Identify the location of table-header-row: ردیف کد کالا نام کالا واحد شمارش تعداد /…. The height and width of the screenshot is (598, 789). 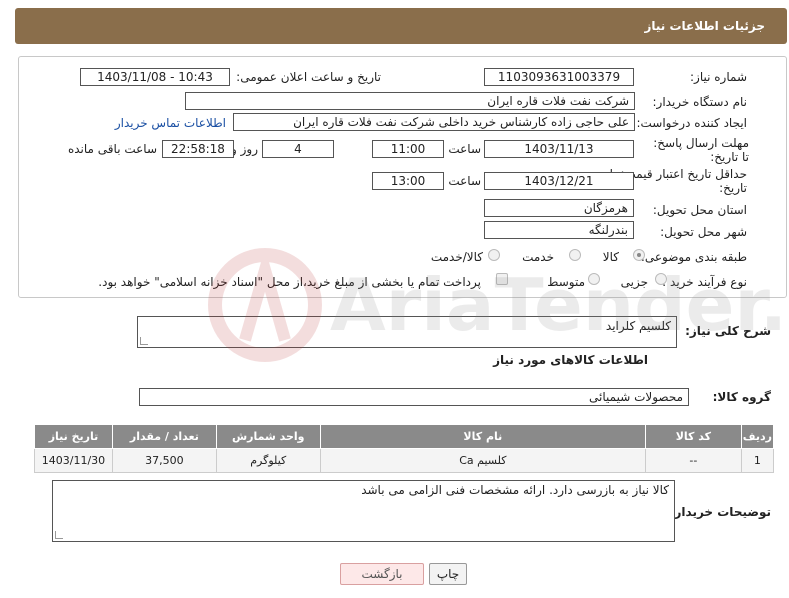
(404, 436).